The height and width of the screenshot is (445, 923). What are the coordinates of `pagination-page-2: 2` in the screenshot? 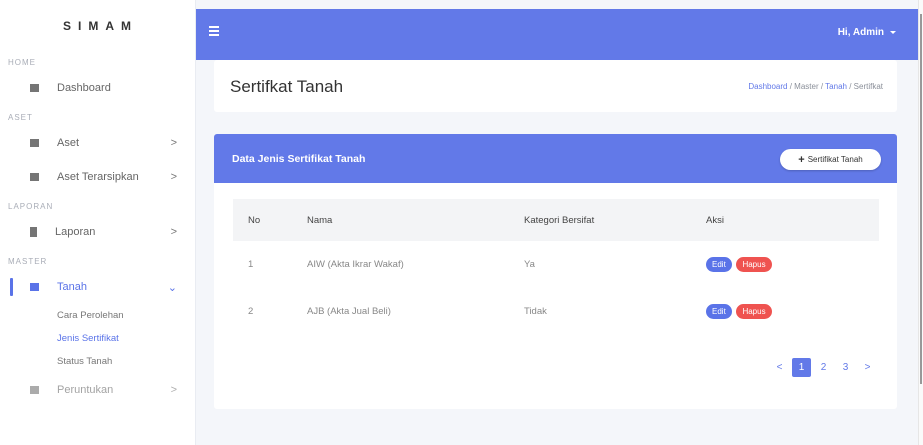 It's located at (823, 367).